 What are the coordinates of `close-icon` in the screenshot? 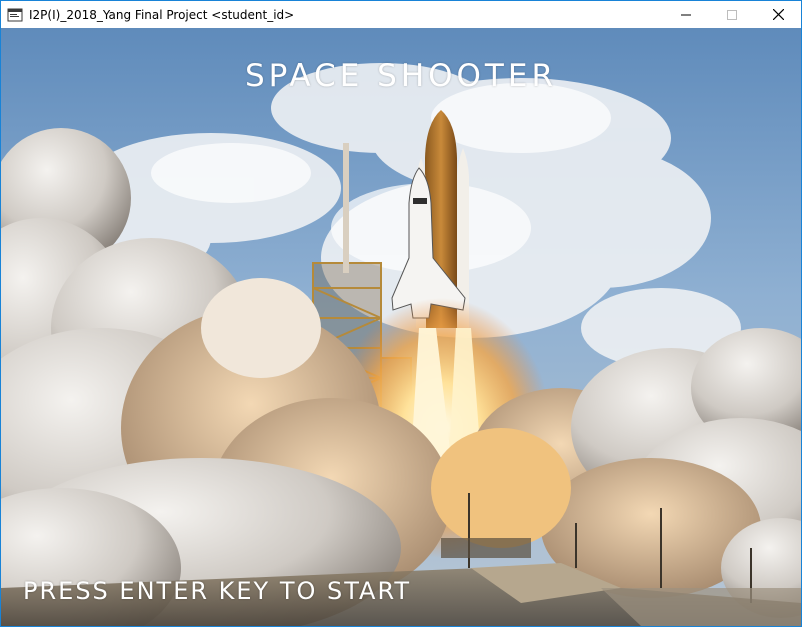 It's located at (778, 14).